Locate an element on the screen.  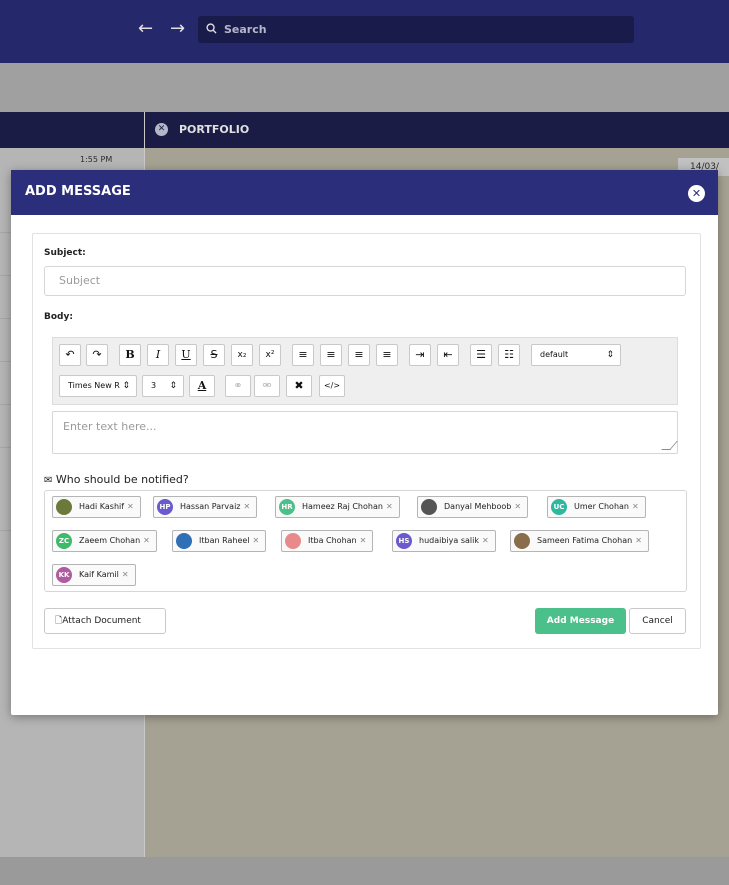
recipient-name: Kaif Kamil is located at coordinates (99, 574).